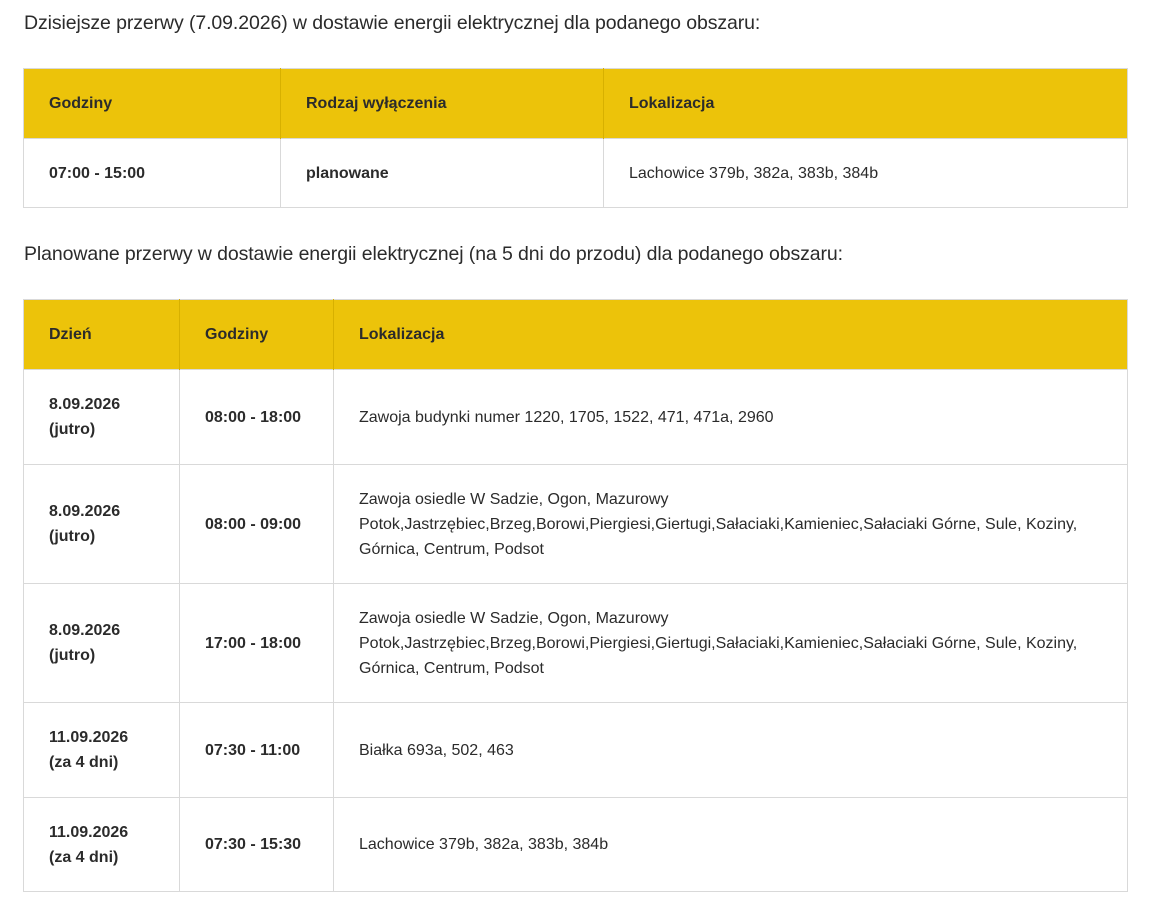  Describe the element at coordinates (256, 750) in the screenshot. I see `cell-hours: 07:30 - 11:00` at that location.